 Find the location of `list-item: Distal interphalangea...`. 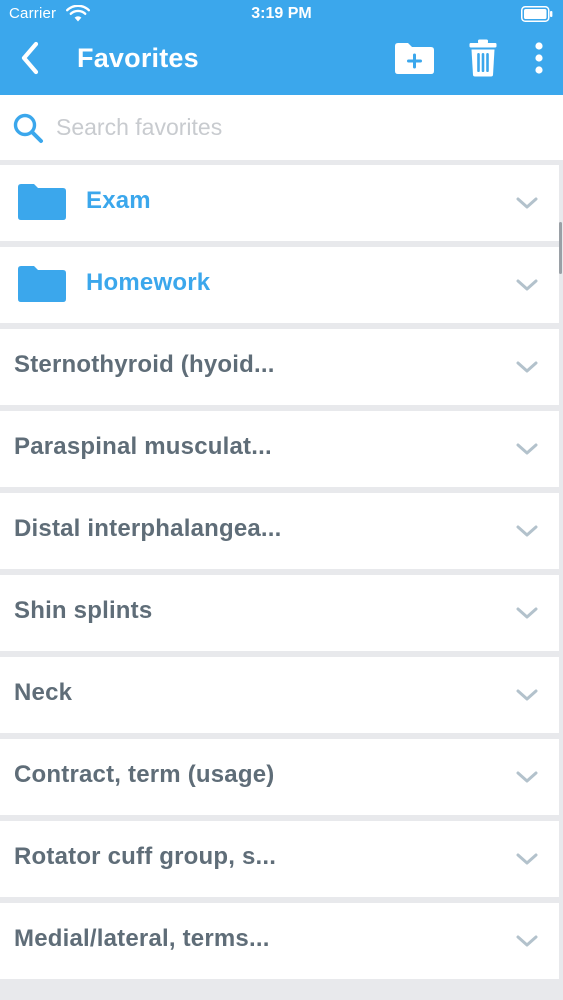

list-item: Distal interphalangea... is located at coordinates (279, 531).